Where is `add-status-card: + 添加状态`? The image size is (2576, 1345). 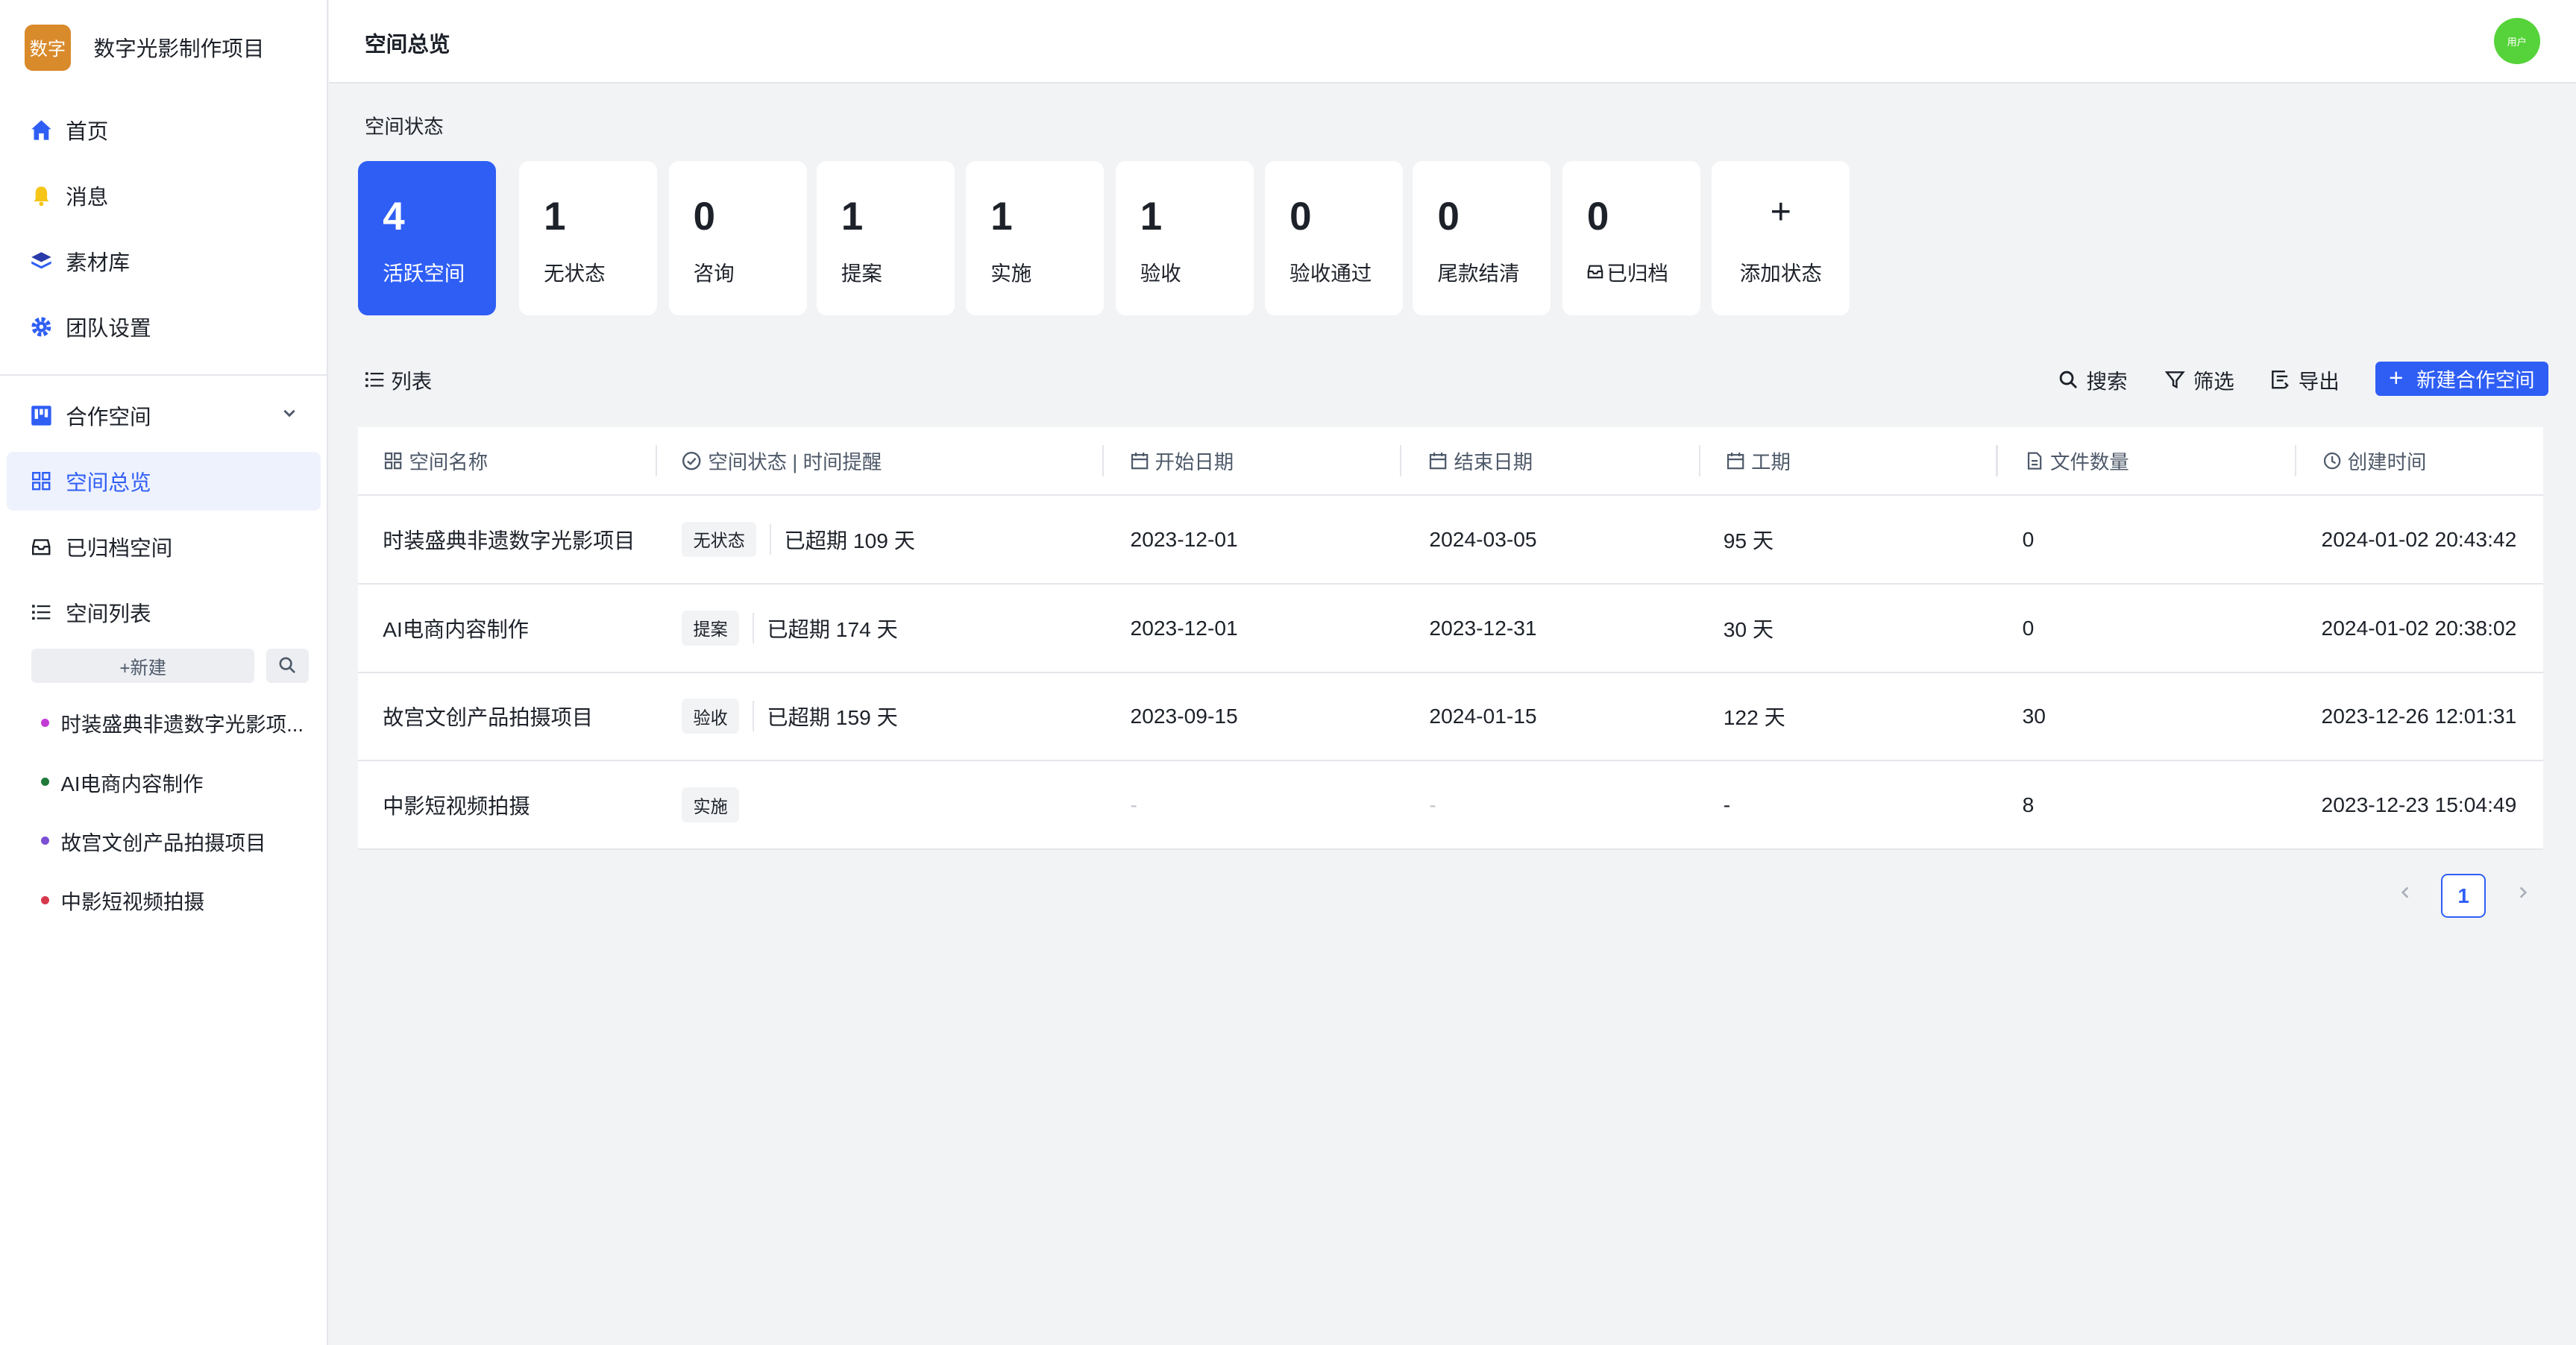
add-status-card: + 添加状态 is located at coordinates (1781, 237).